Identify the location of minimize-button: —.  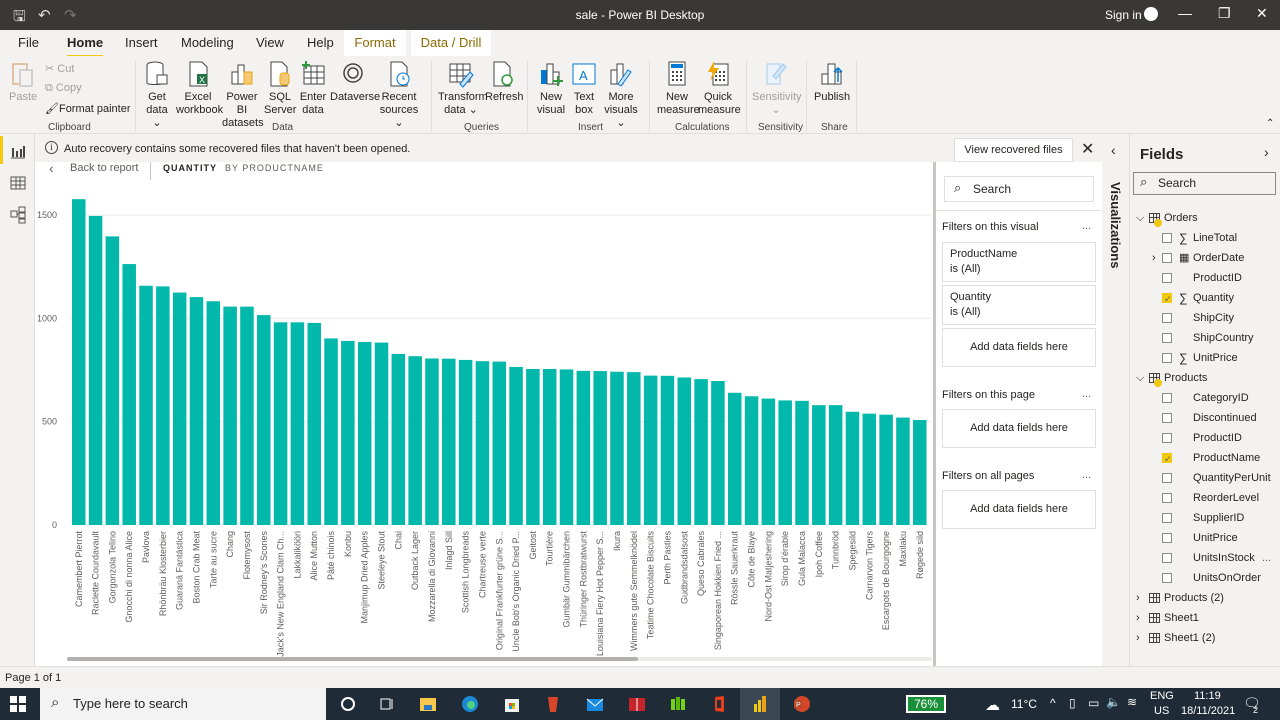
(1185, 13).